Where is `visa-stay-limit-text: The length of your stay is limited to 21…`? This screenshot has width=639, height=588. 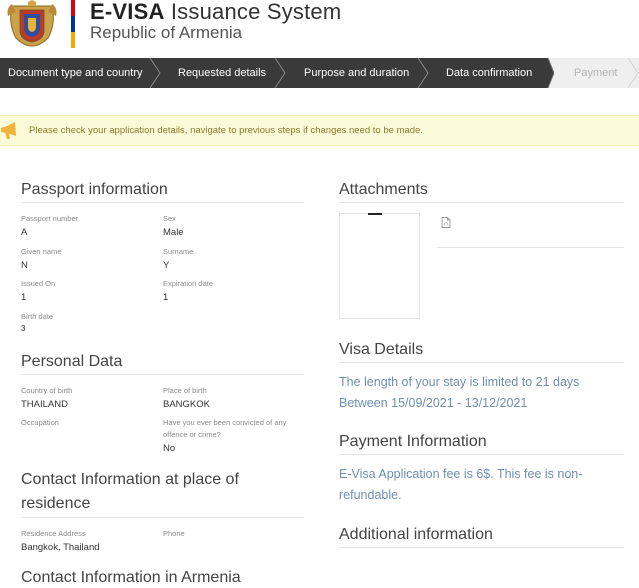
visa-stay-limit-text: The length of your stay is limited to 21… is located at coordinates (459, 382).